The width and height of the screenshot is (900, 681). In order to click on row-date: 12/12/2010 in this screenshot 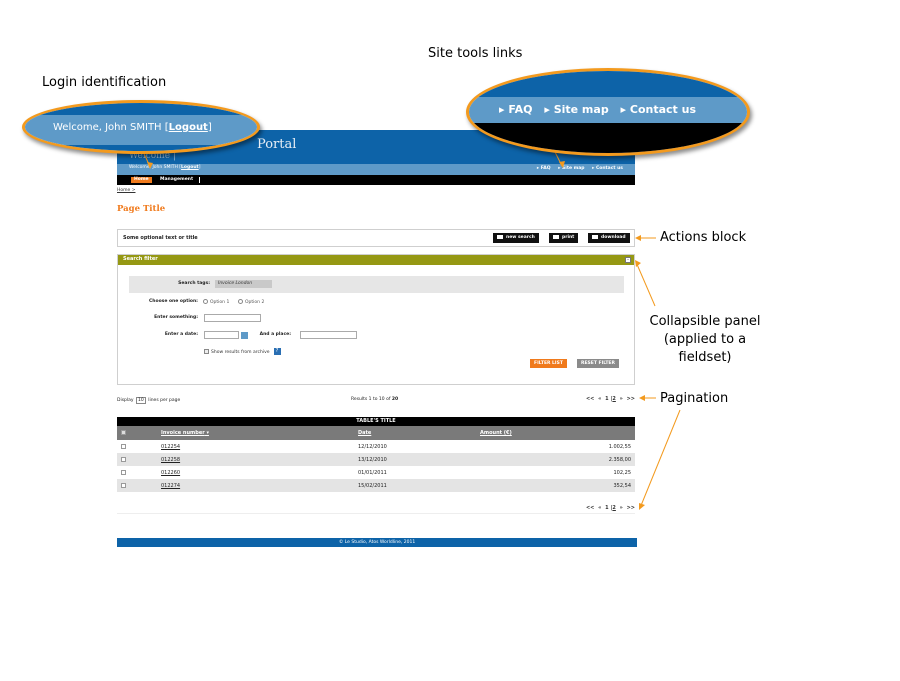, I will do `click(372, 447)`.